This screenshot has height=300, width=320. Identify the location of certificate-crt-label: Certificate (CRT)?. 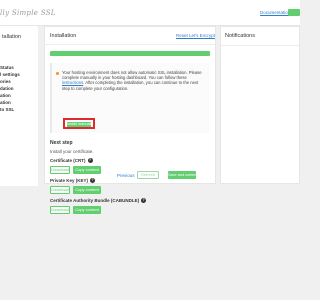
(71, 161).